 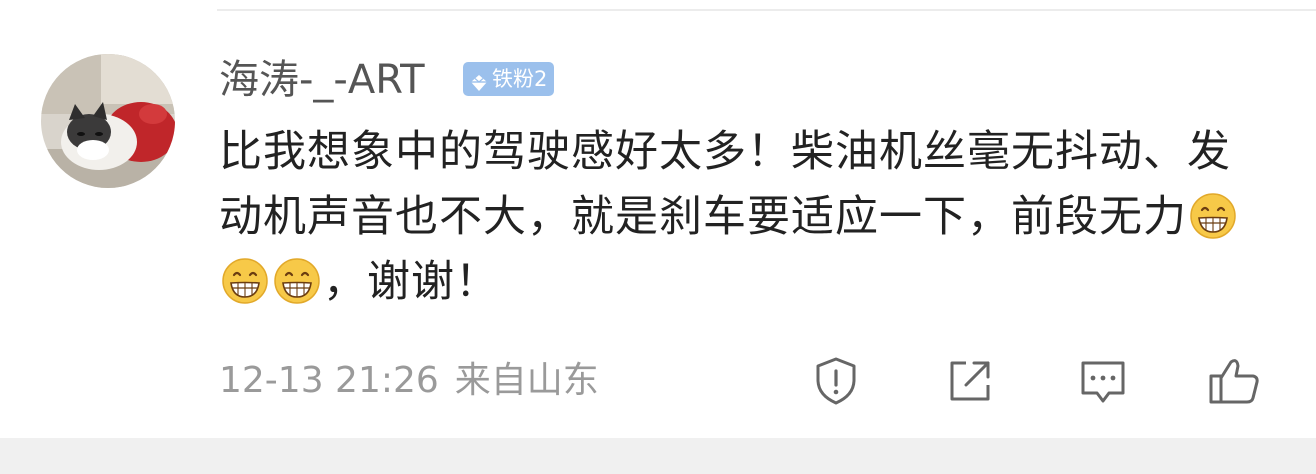 What do you see at coordinates (520, 79) in the screenshot?
I see `badge-label: 铁粉2` at bounding box center [520, 79].